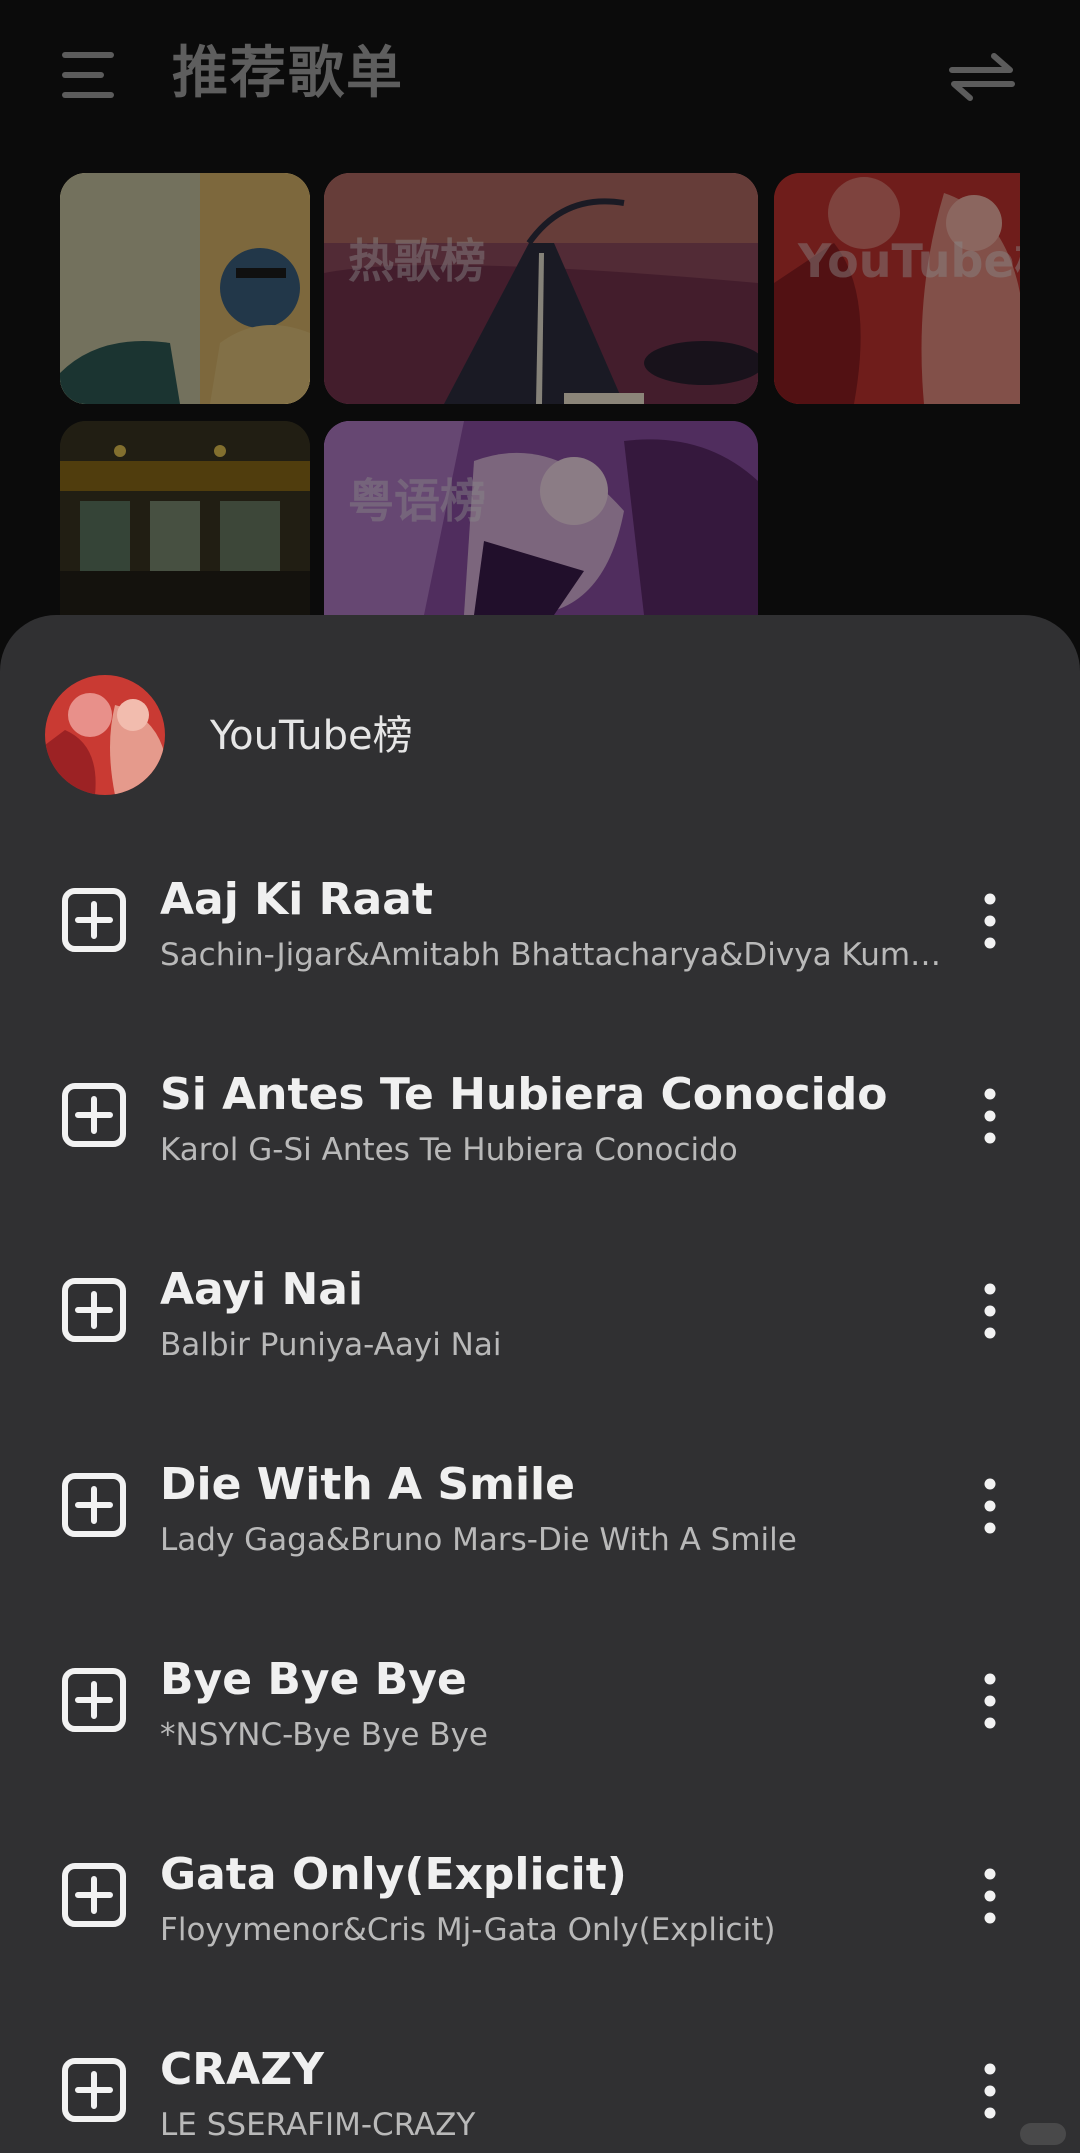 The height and width of the screenshot is (2153, 1080). What do you see at coordinates (262, 1289) in the screenshot?
I see `song-title: Aayi Nai` at bounding box center [262, 1289].